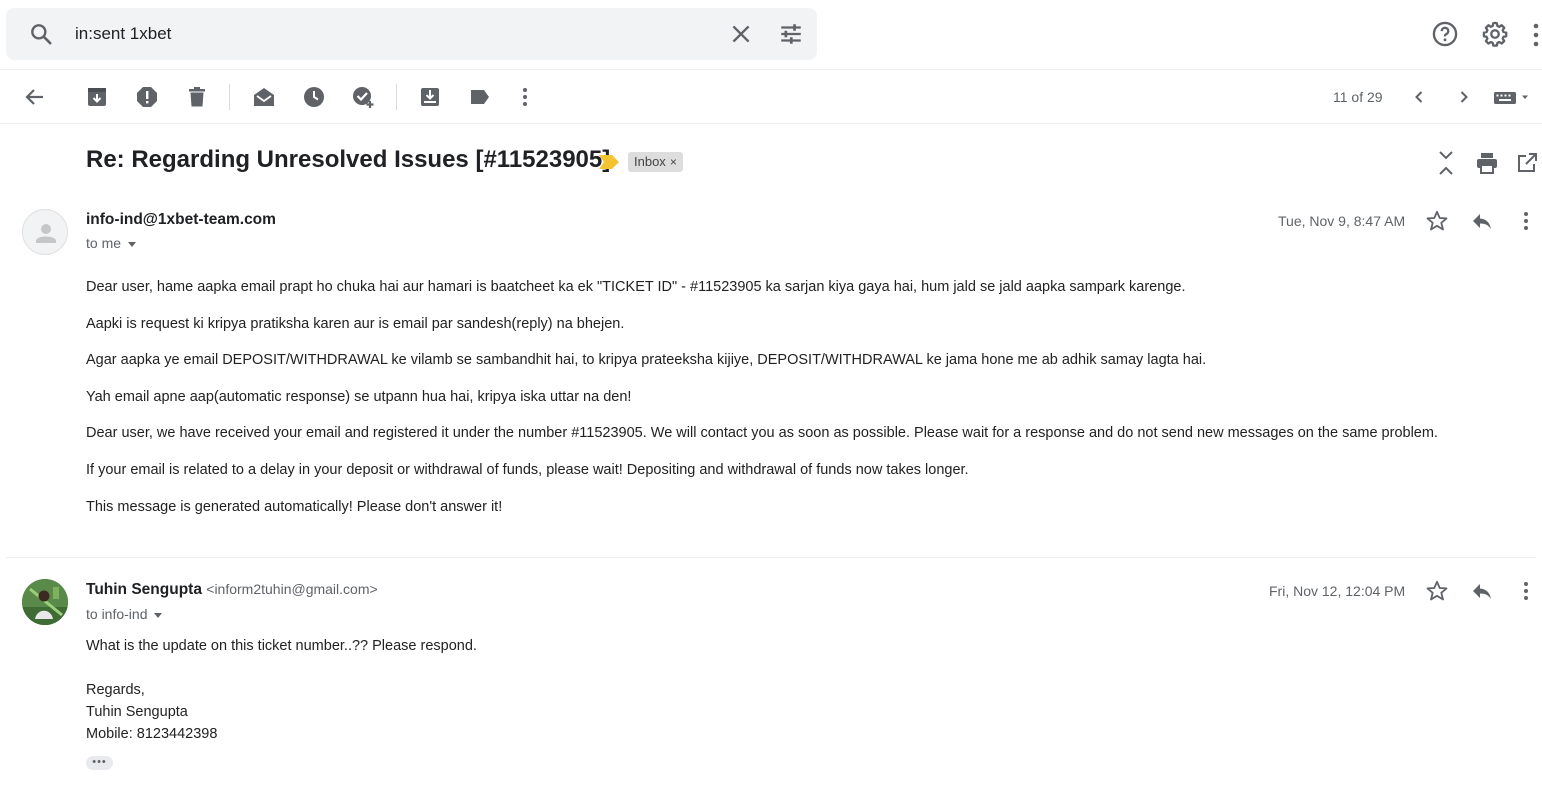  Describe the element at coordinates (480, 97) in the screenshot. I see `label-icon` at that location.